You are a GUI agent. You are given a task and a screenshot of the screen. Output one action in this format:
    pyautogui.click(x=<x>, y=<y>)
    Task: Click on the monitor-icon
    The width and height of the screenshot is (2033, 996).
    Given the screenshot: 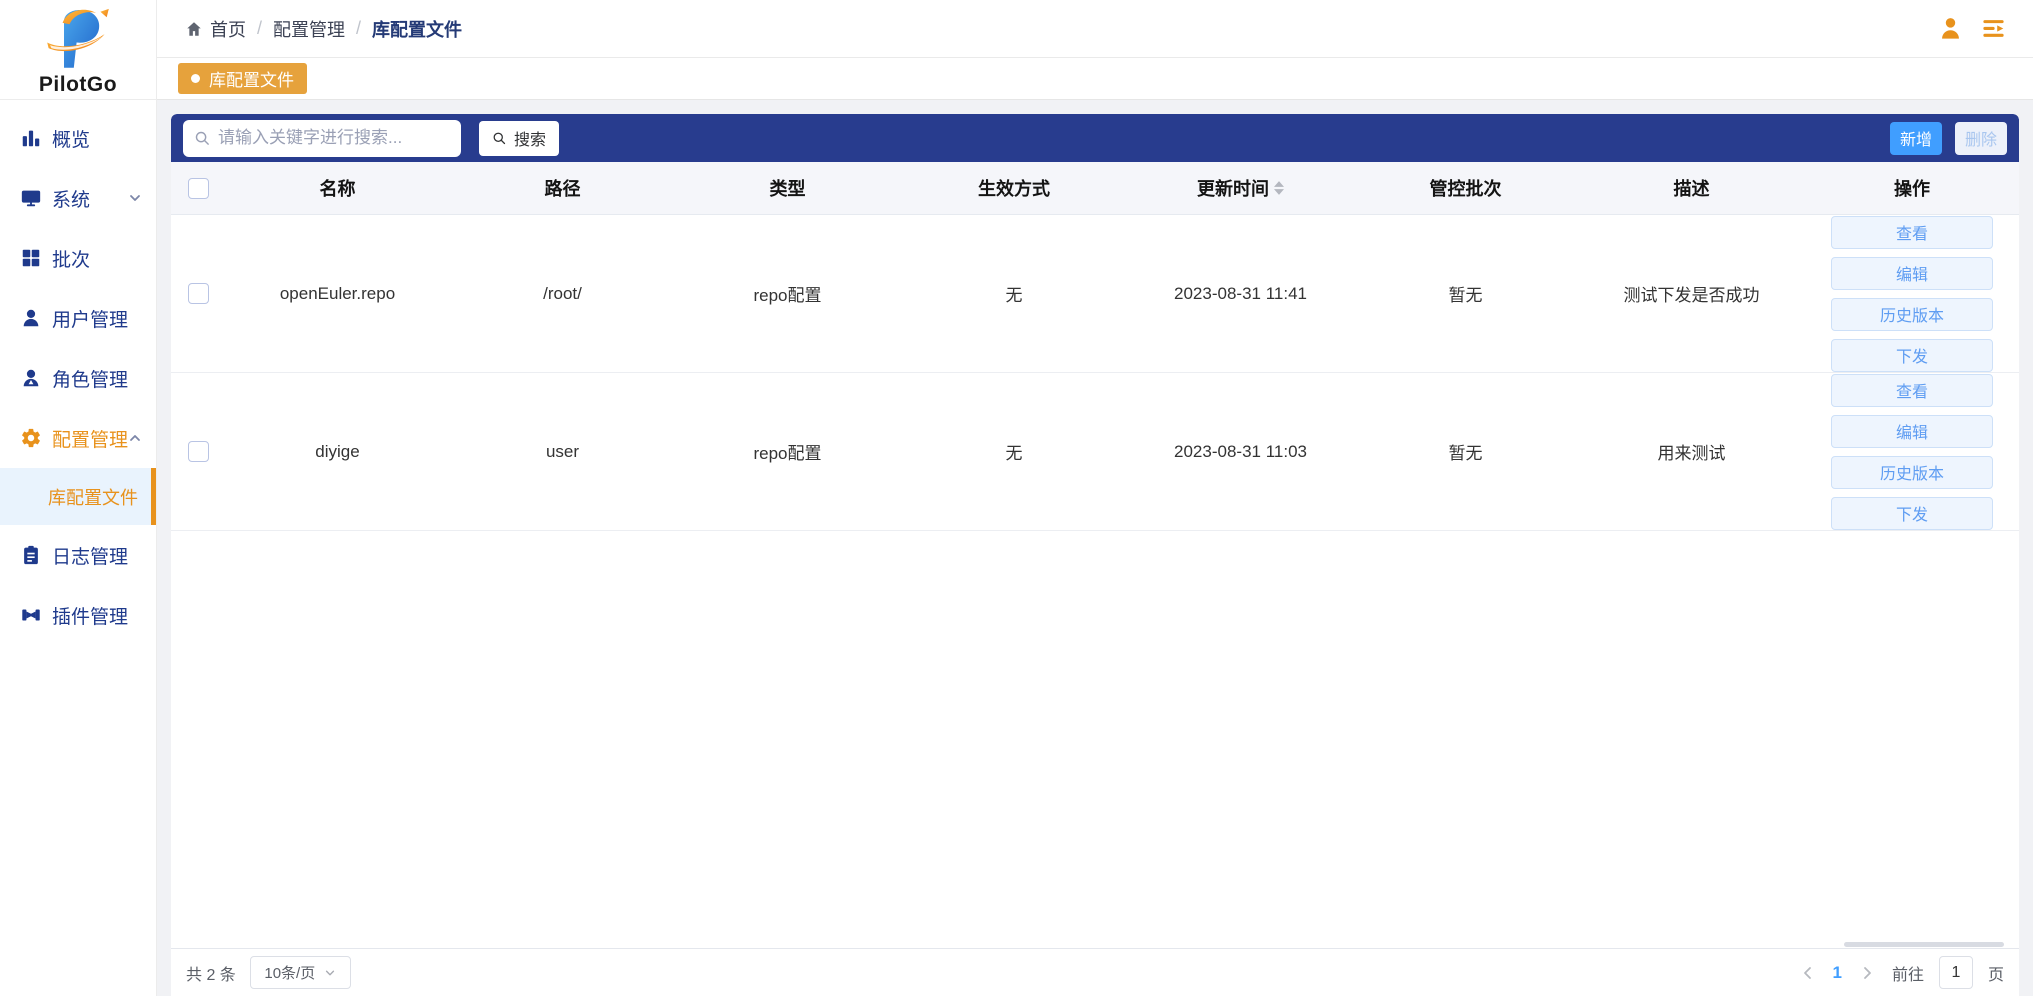 What is the action you would take?
    pyautogui.click(x=31, y=198)
    